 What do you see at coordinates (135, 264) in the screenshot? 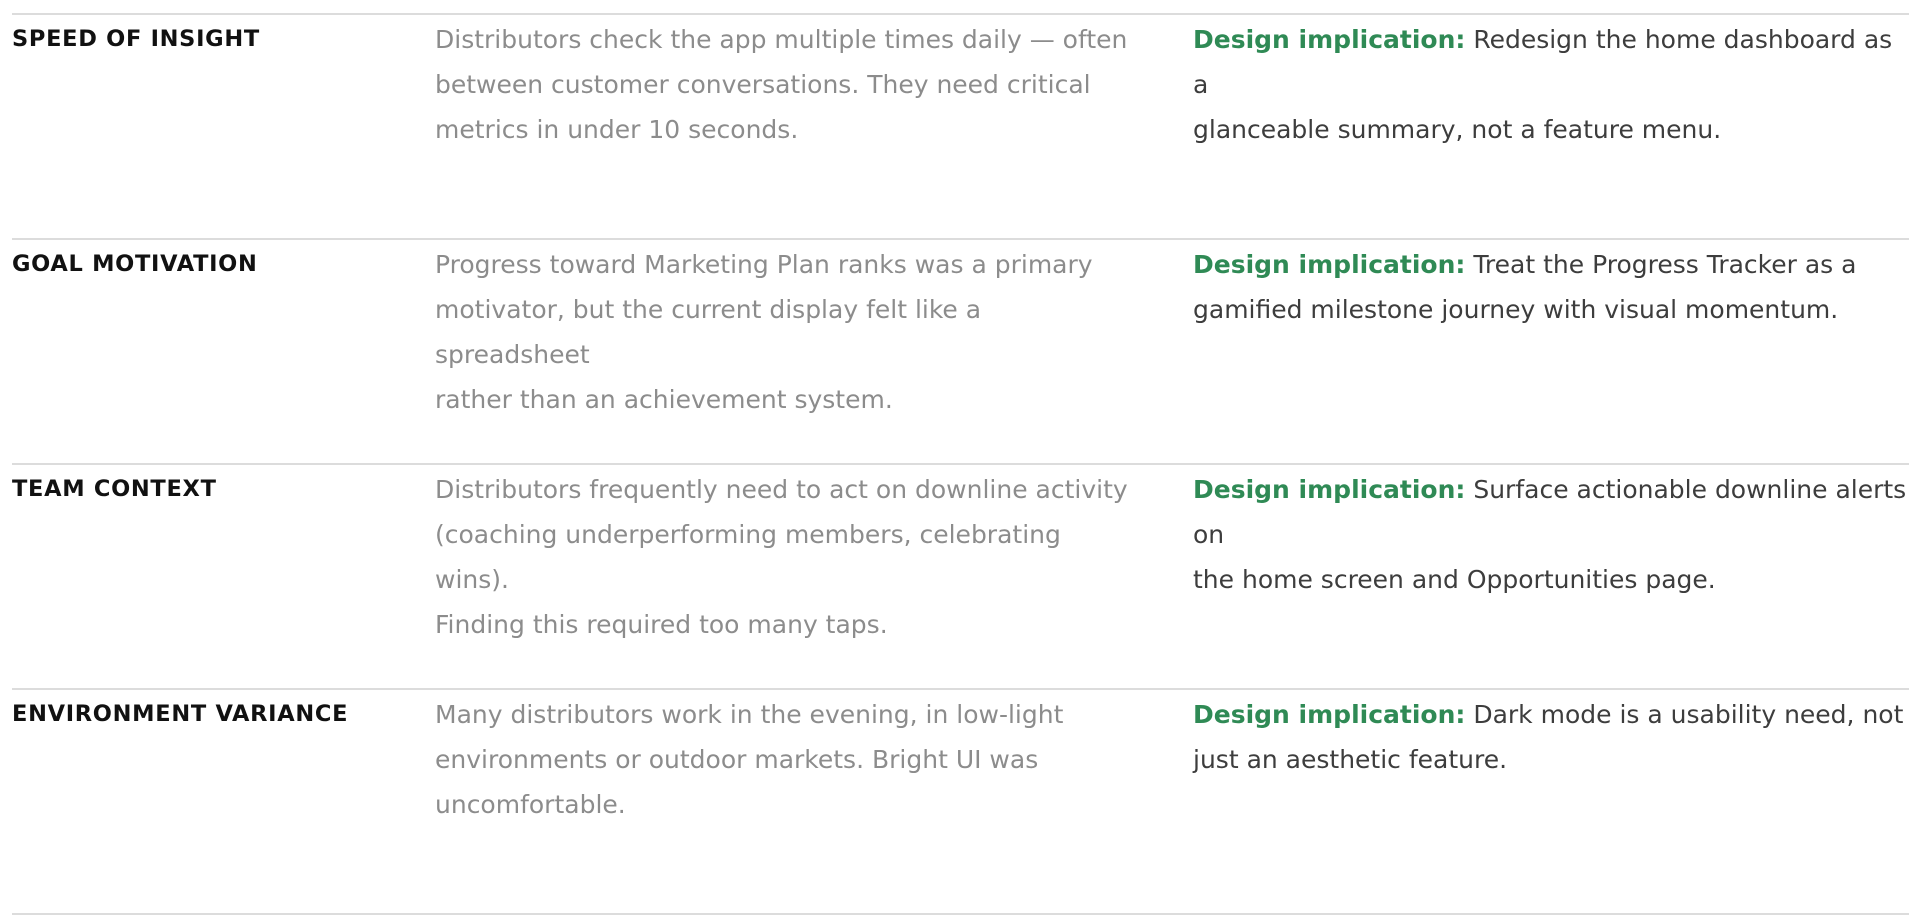
I see `insight-label: GOAL MOTIVATION` at bounding box center [135, 264].